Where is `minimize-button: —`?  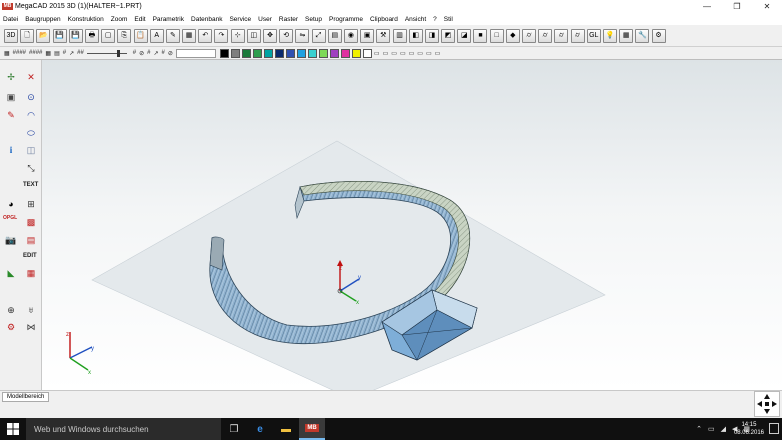 minimize-button: — is located at coordinates (707, 6).